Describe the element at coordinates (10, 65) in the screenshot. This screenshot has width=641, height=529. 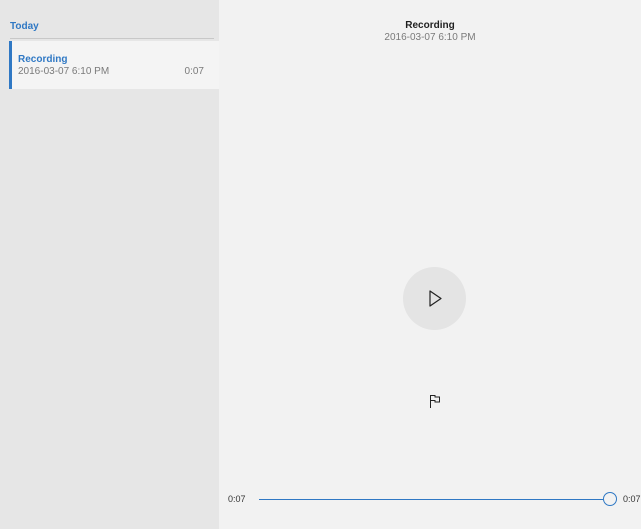
I see `selected-indicator` at that location.